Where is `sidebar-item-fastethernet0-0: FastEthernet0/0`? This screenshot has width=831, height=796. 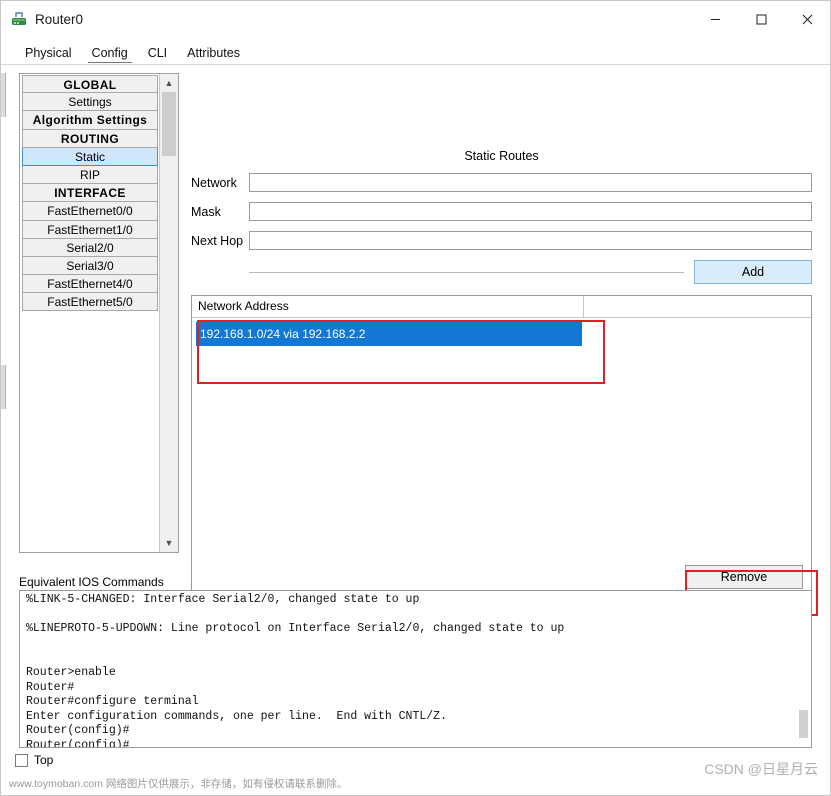
sidebar-item-fastethernet0-0: FastEthernet0/0 is located at coordinates (90, 211).